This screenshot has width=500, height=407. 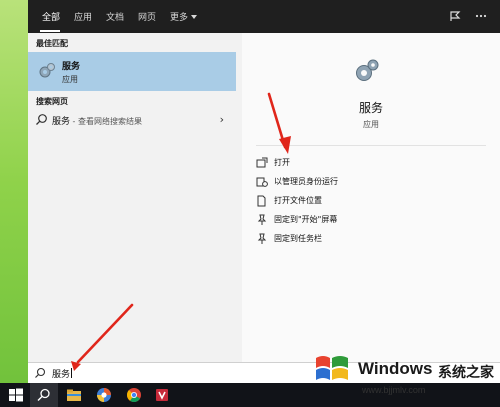 I want to click on search-topbar: 全部 应用 文档 网页 更多, so click(x=264, y=16).